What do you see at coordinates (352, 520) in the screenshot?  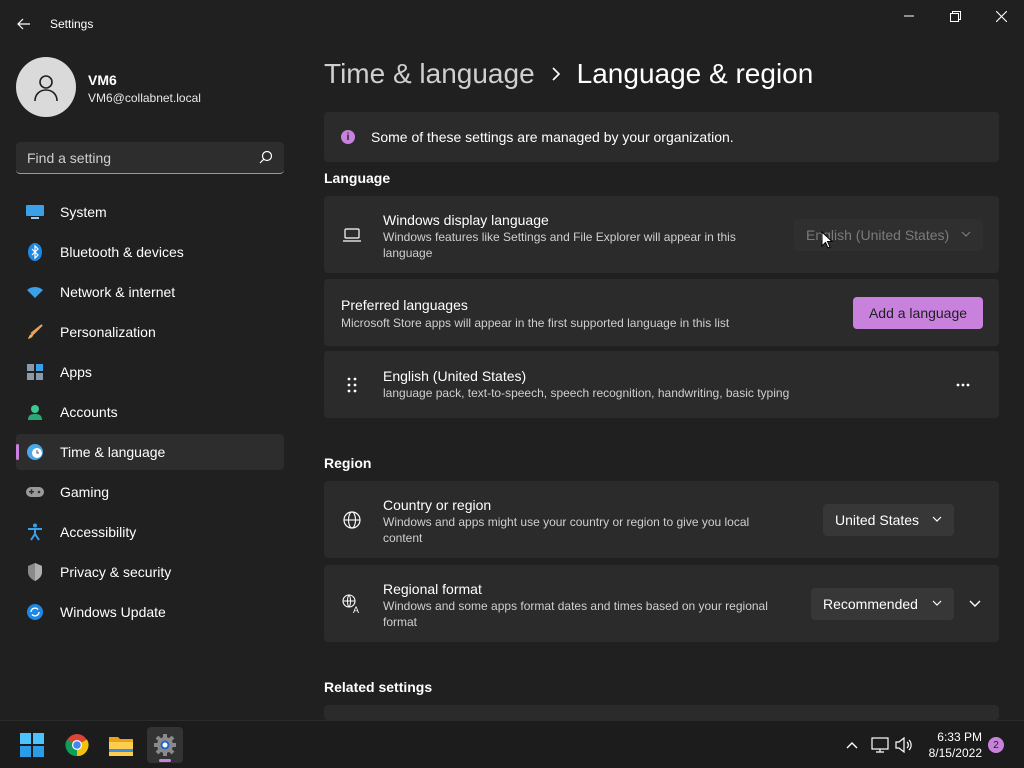 I see `globe-icon` at bounding box center [352, 520].